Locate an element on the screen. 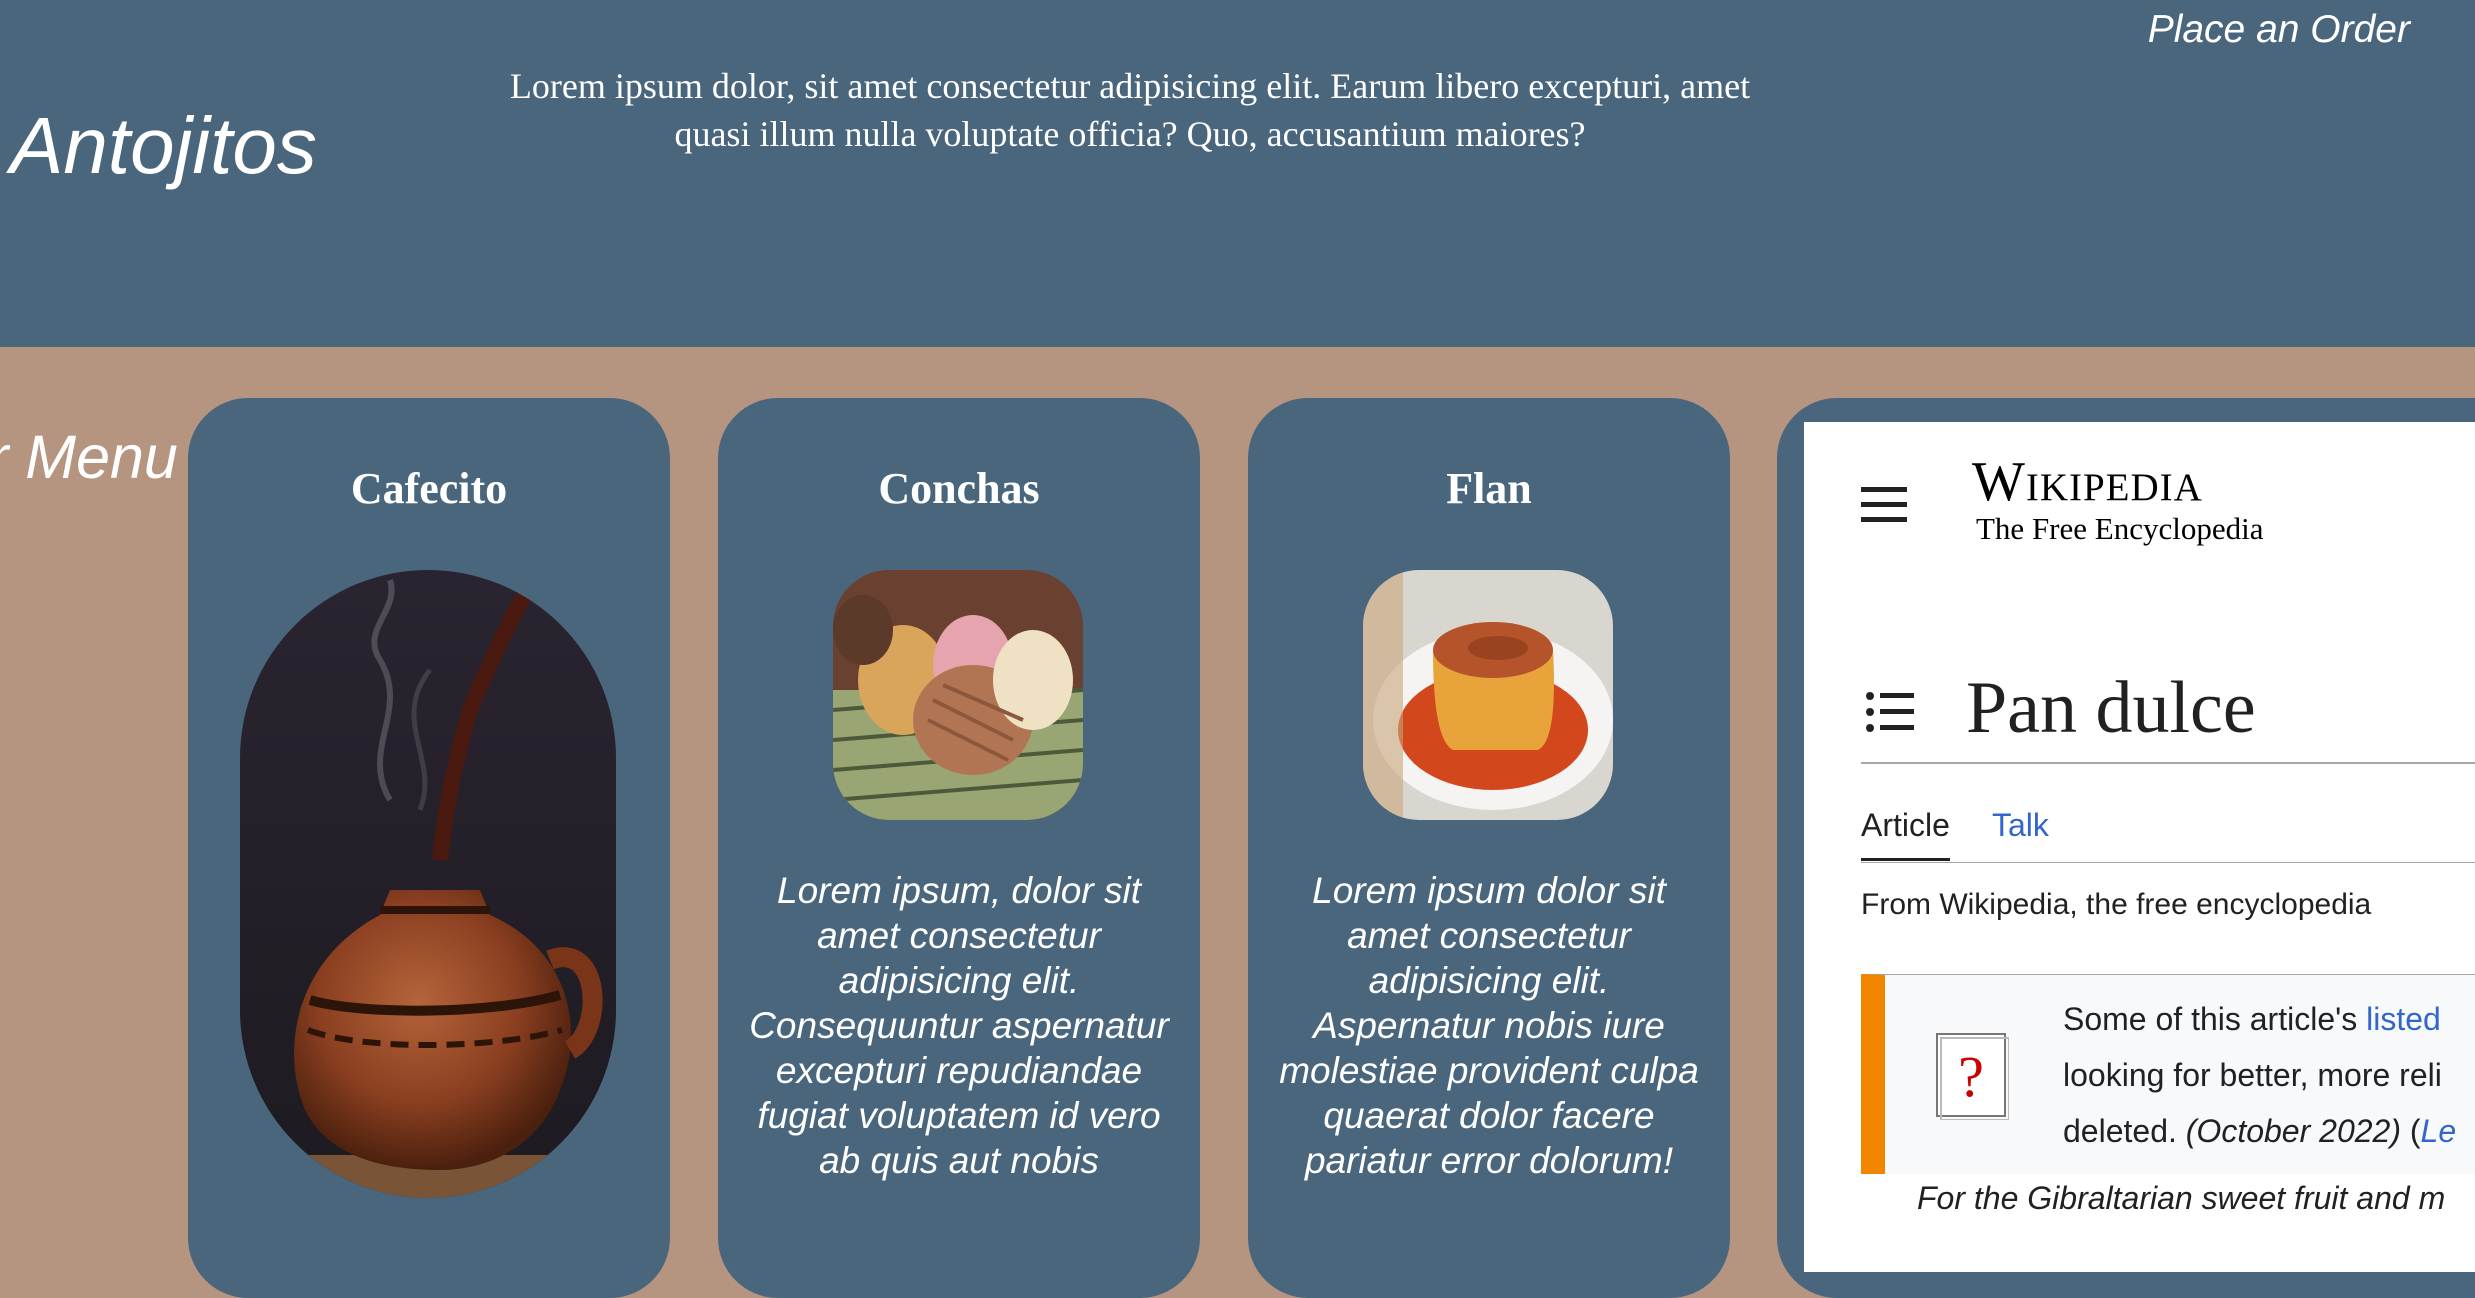 The image size is (2475, 1298). from-wikipedia-line: From Wikipedia, the free encyclopedia is located at coordinates (2116, 904).